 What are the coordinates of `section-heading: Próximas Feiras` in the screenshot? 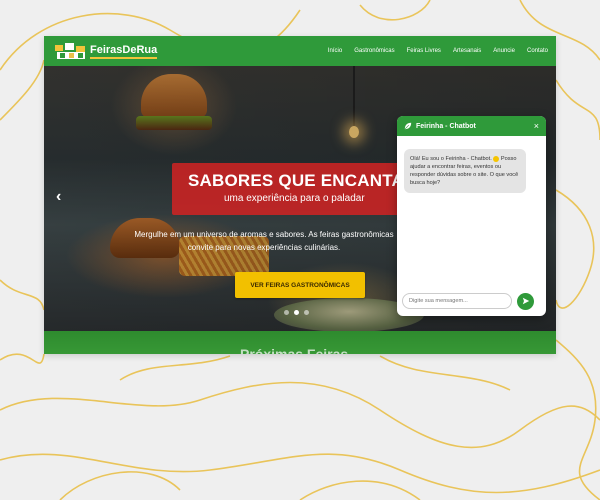 It's located at (294, 350).